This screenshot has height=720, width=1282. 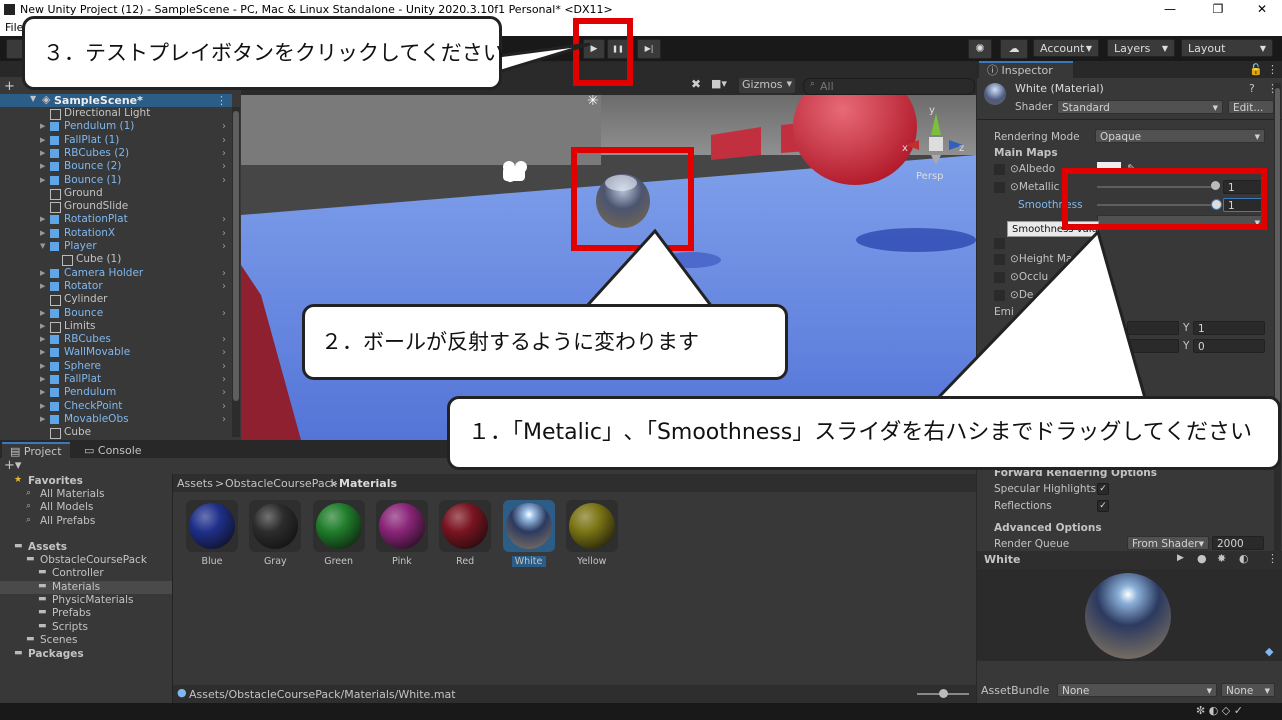 What do you see at coordinates (545, 342) in the screenshot?
I see `callout-step2: ２．ボールが反射するように変わります` at bounding box center [545, 342].